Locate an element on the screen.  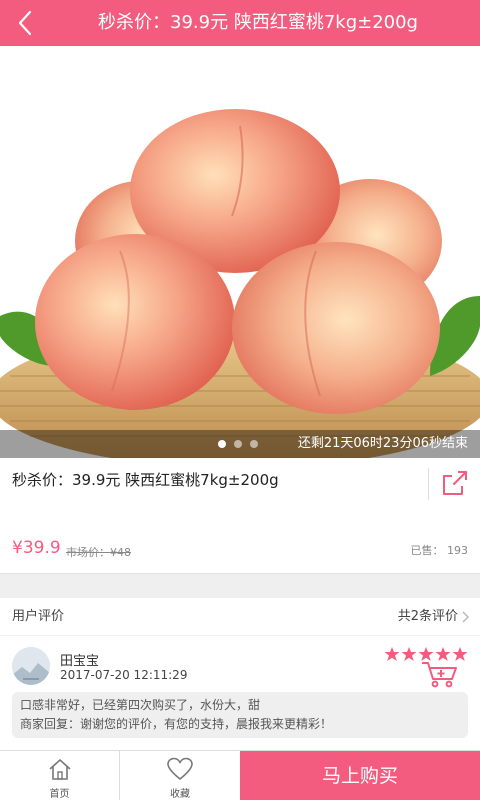
reviews-header: 用户评价 共2条评价 is located at coordinates (240, 617).